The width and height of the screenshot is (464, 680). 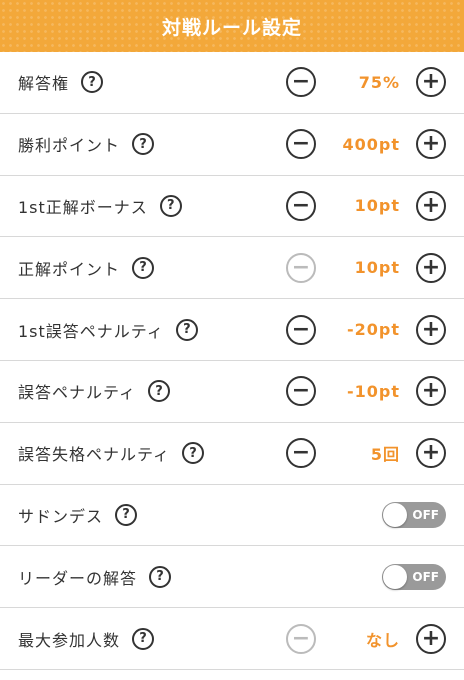 What do you see at coordinates (371, 144) in the screenshot?
I see `setting-value: 400pt` at bounding box center [371, 144].